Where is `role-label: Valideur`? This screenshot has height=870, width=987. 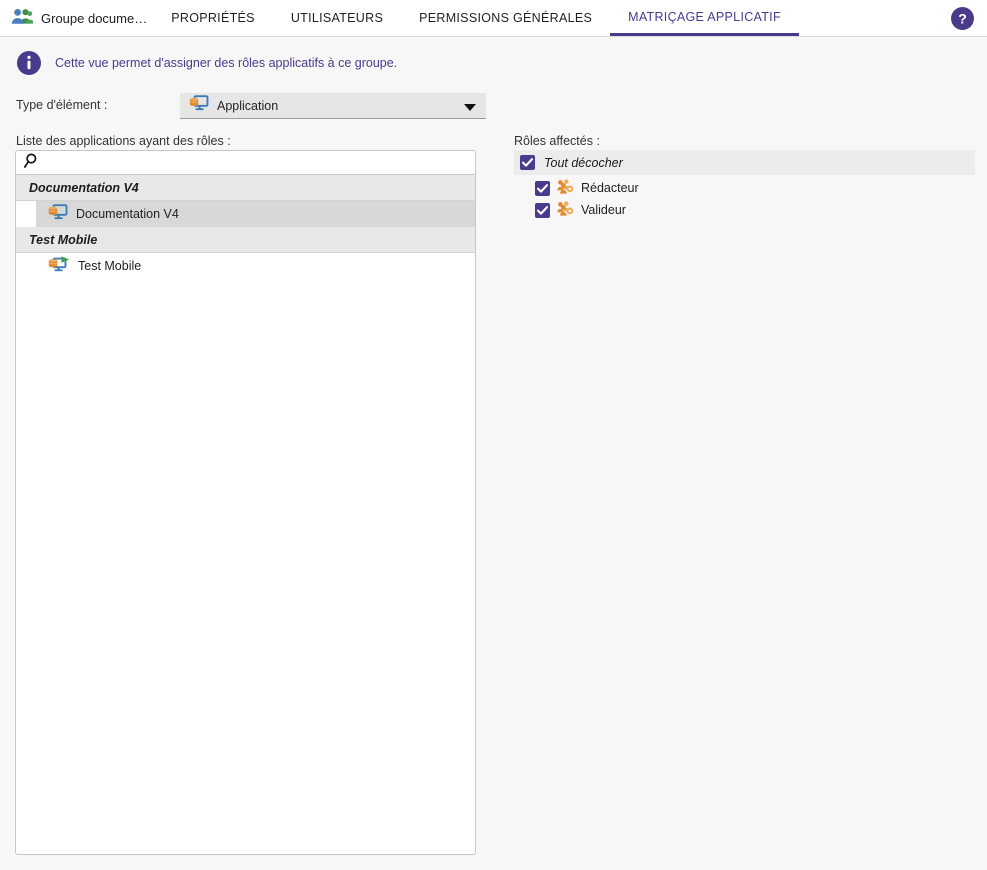 role-label: Valideur is located at coordinates (603, 210).